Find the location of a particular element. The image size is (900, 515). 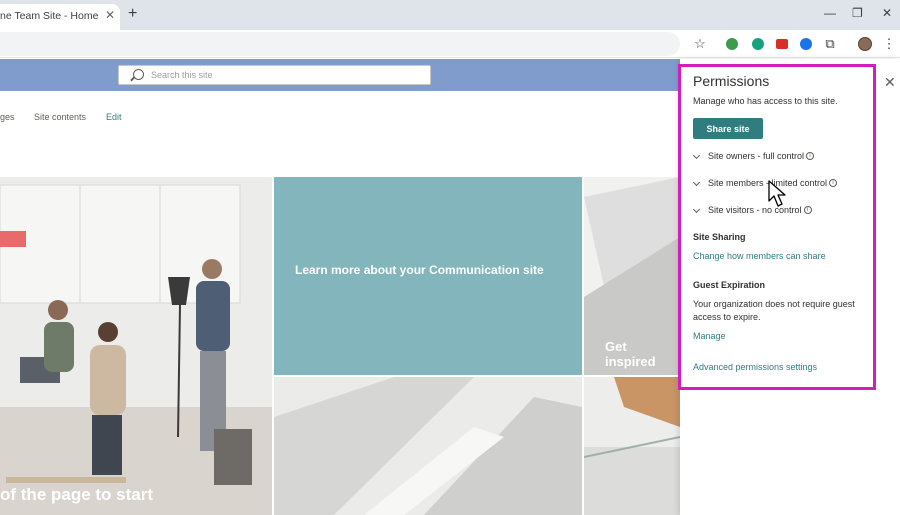

hero-tile-caption: of the page to start is located at coordinates (77, 494).